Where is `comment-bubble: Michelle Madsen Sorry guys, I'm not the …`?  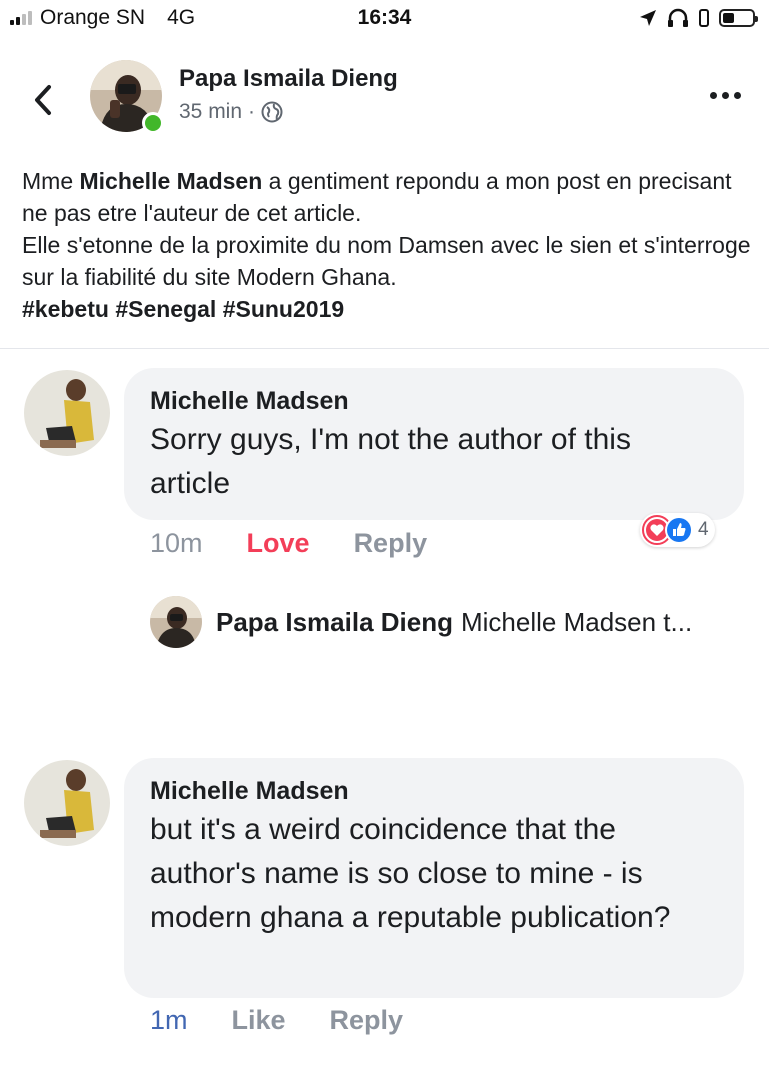 comment-bubble: Michelle Madsen Sorry guys, I'm not the … is located at coordinates (434, 444).